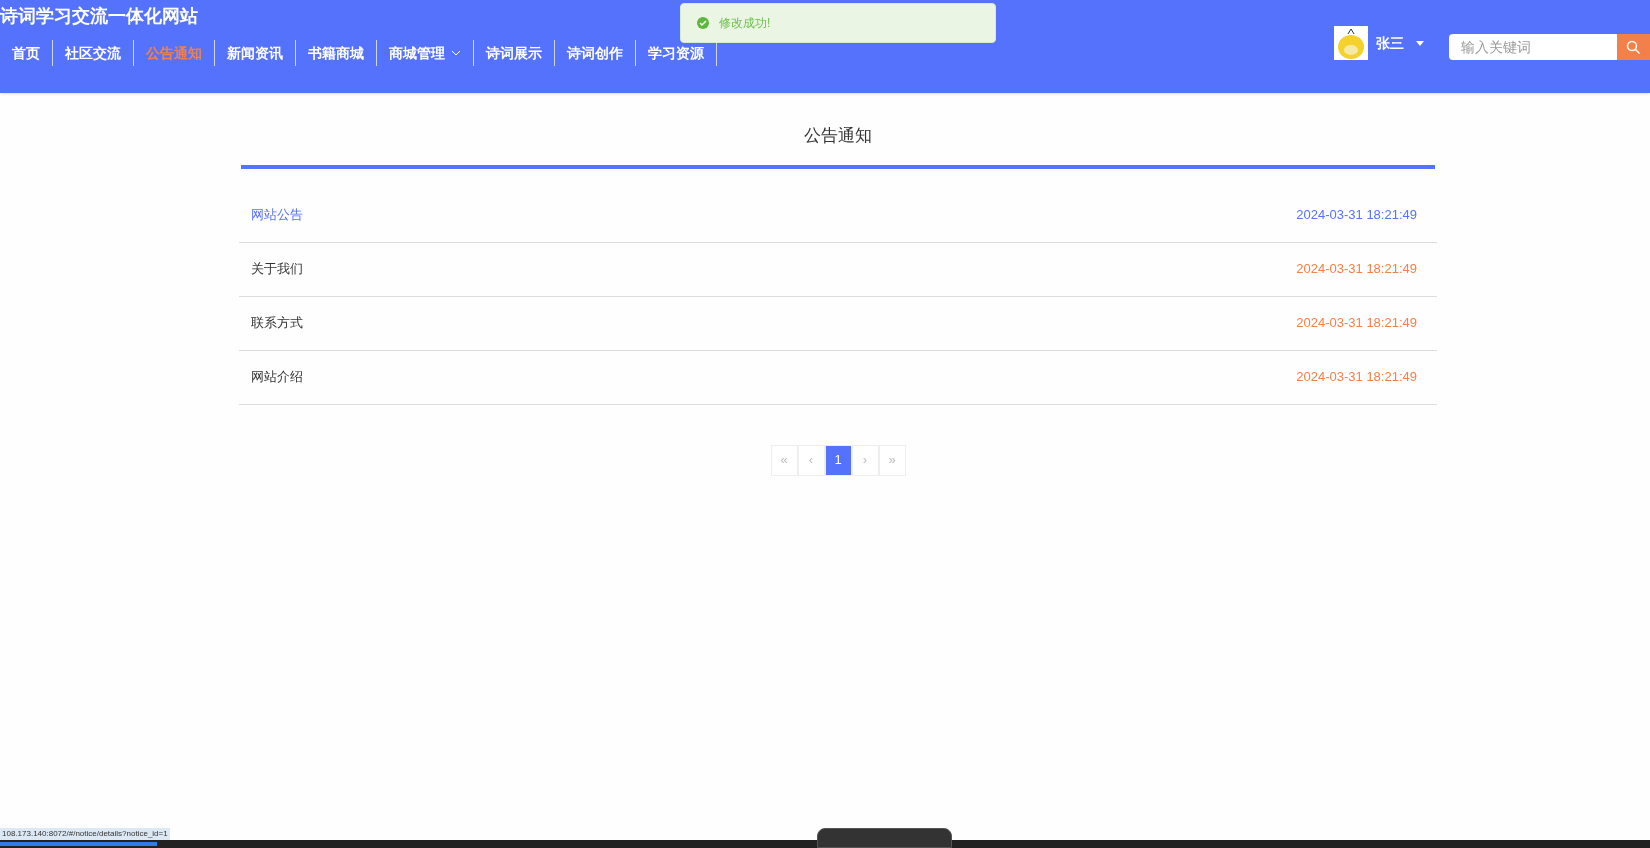  I want to click on toast-message: 修改成功!, so click(745, 23).